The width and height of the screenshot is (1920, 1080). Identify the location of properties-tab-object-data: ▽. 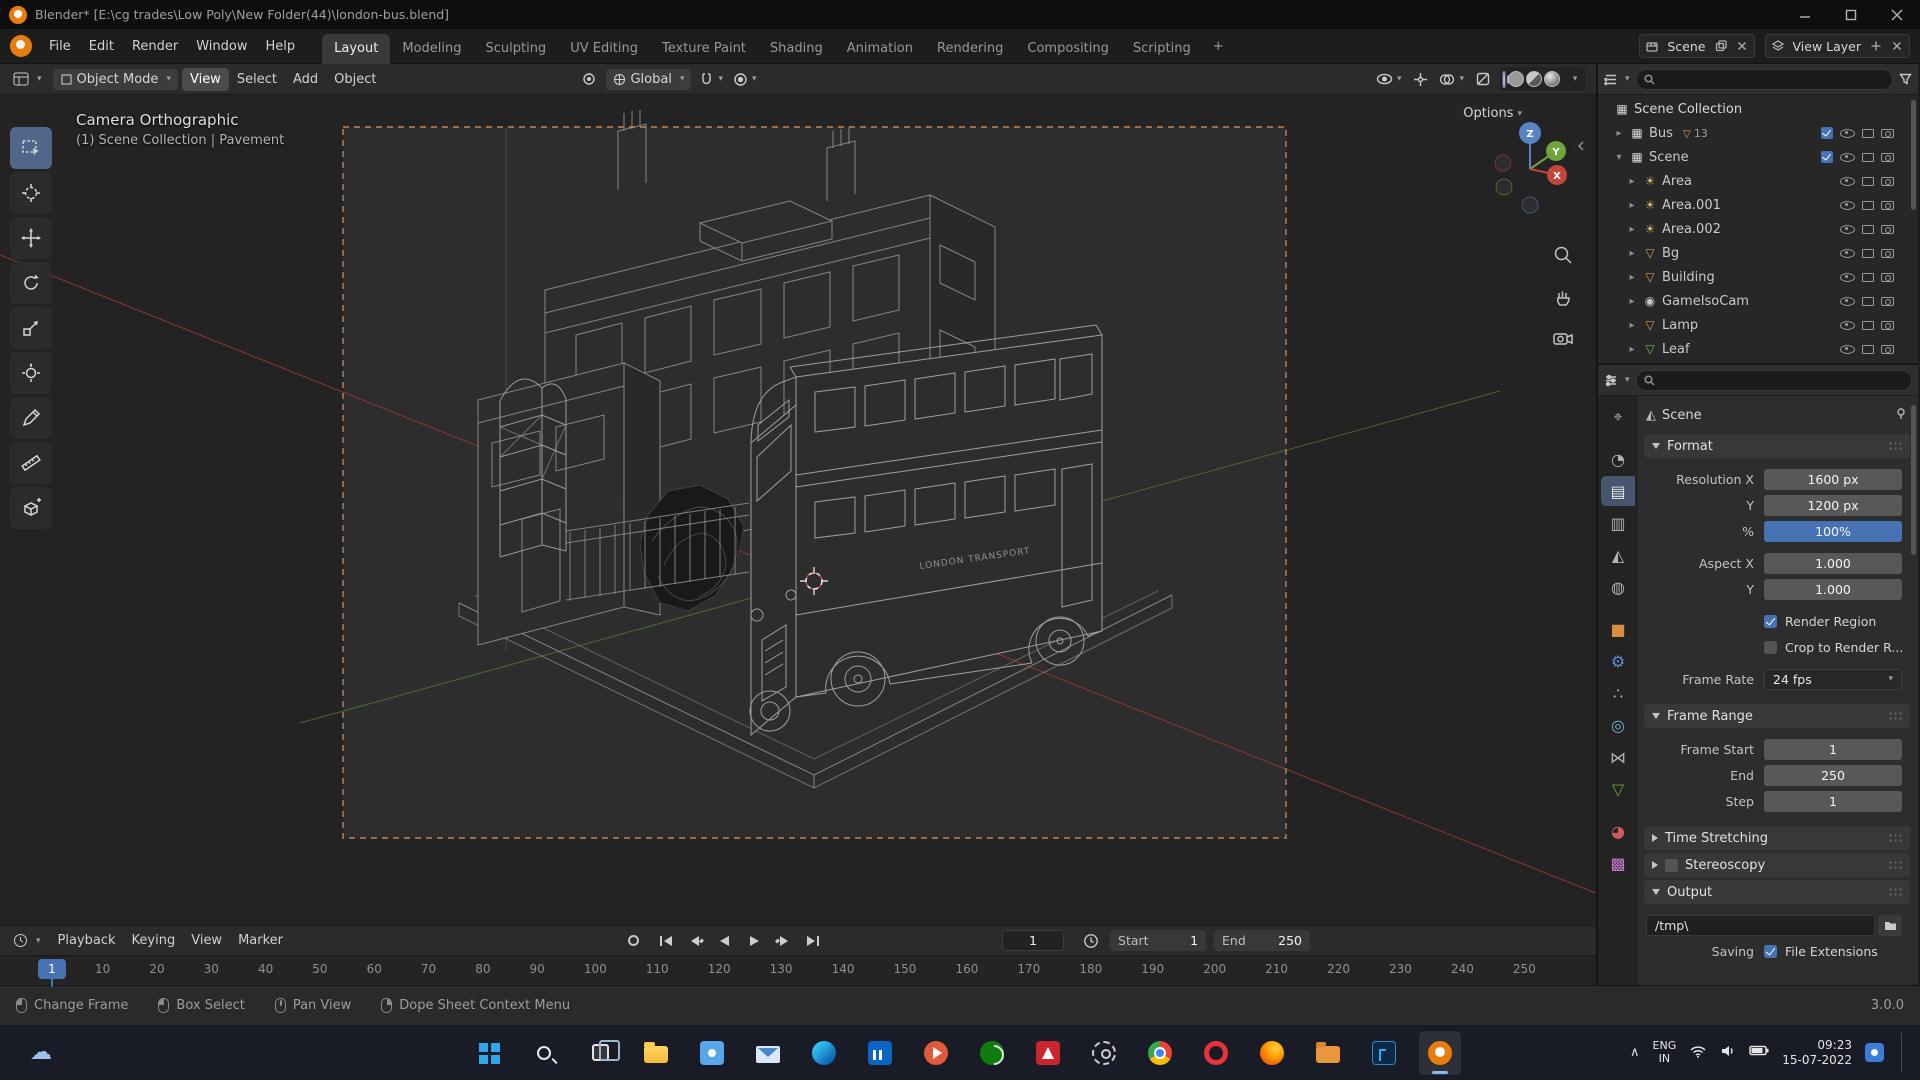
(1618, 789).